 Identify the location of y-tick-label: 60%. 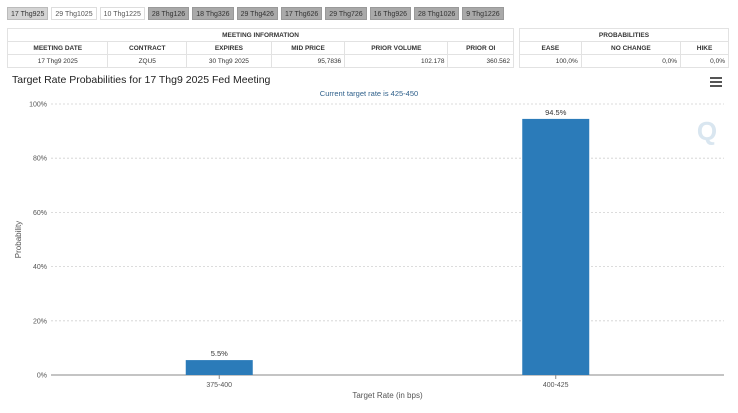
(40, 213).